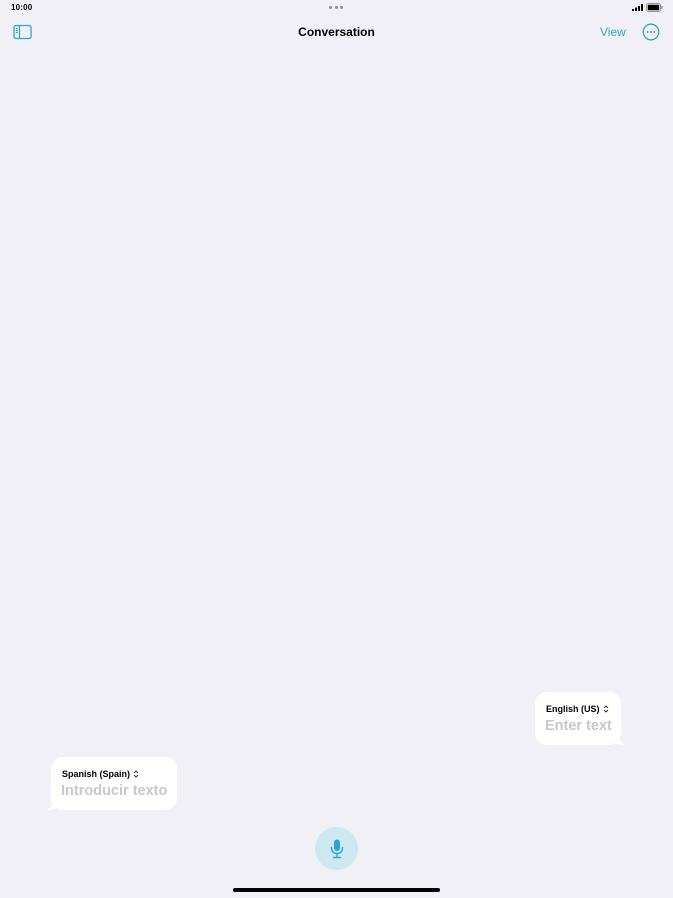  I want to click on view-button: View, so click(613, 32).